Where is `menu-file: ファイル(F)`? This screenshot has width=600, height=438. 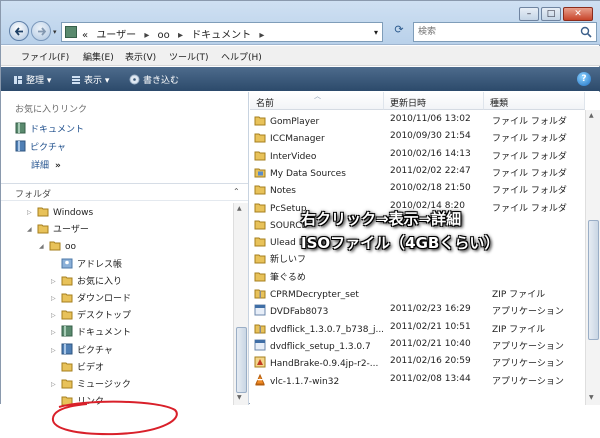
menu-file: ファイル(F) is located at coordinates (45, 56).